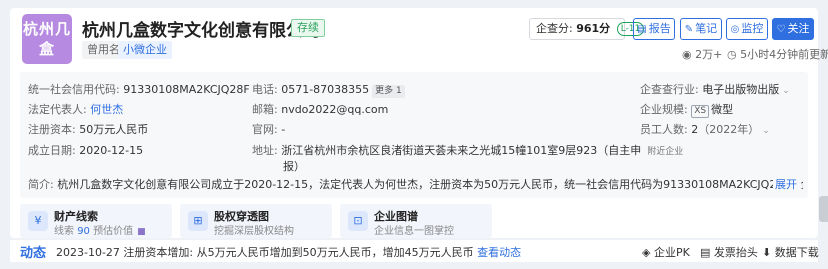  Describe the element at coordinates (265, 129) in the screenshot. I see `website-label: 官网:` at that location.